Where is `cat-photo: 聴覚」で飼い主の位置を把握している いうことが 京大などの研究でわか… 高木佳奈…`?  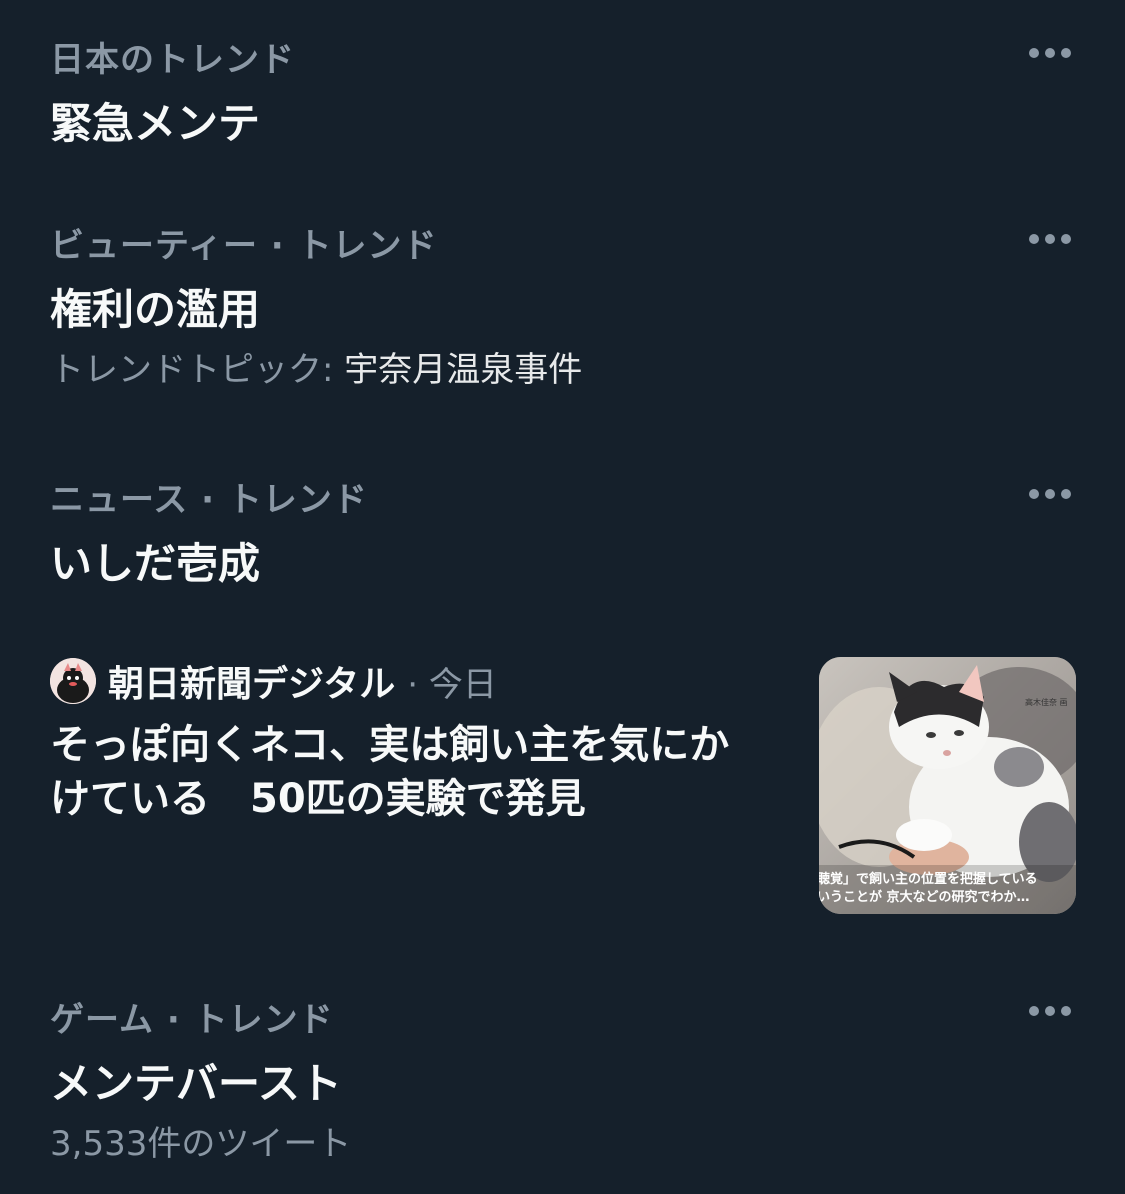
cat-photo: 聴覚」で飼い主の位置を把握している いうことが 京大などの研究でわか… 高木佳奈… is located at coordinates (947, 785).